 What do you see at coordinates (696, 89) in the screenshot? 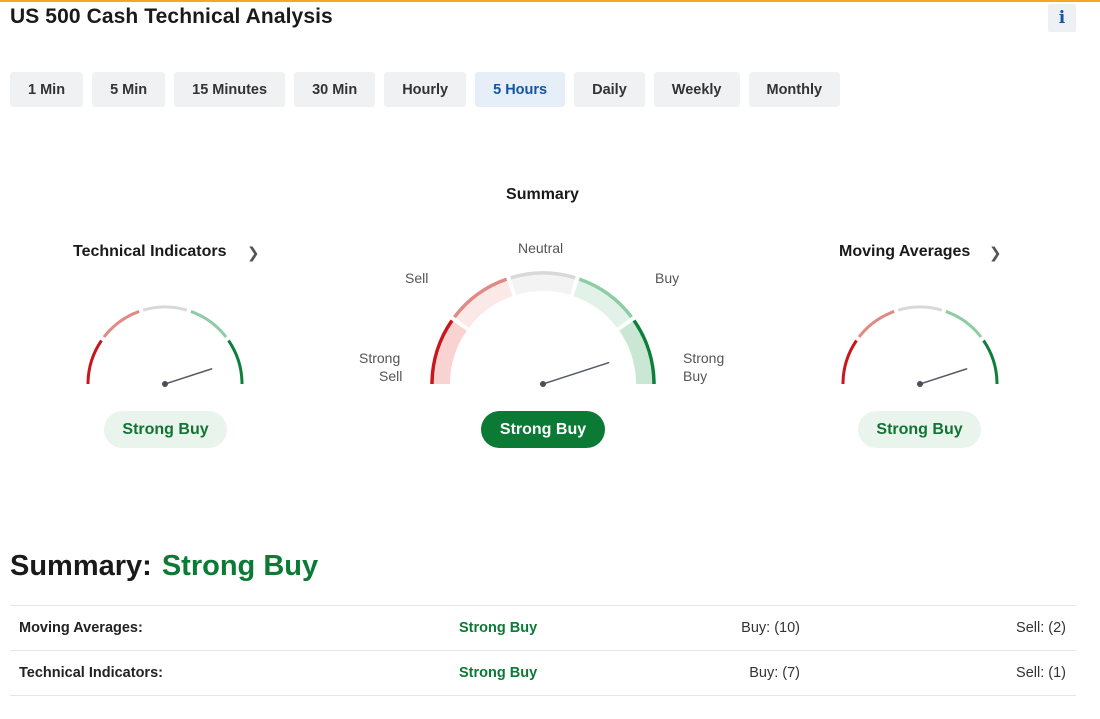
I see `tab-weekly: Weekly` at bounding box center [696, 89].